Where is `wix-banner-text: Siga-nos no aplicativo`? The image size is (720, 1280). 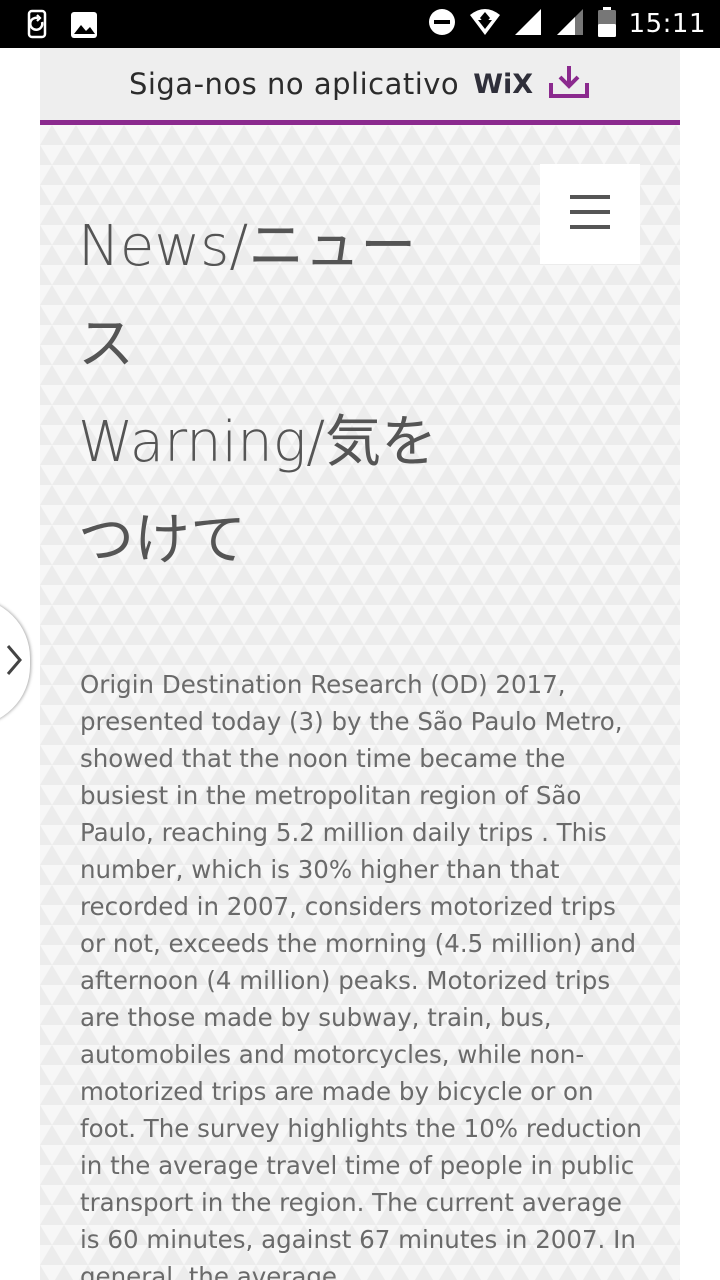
wix-banner-text: Siga-nos no aplicativo is located at coordinates (294, 84).